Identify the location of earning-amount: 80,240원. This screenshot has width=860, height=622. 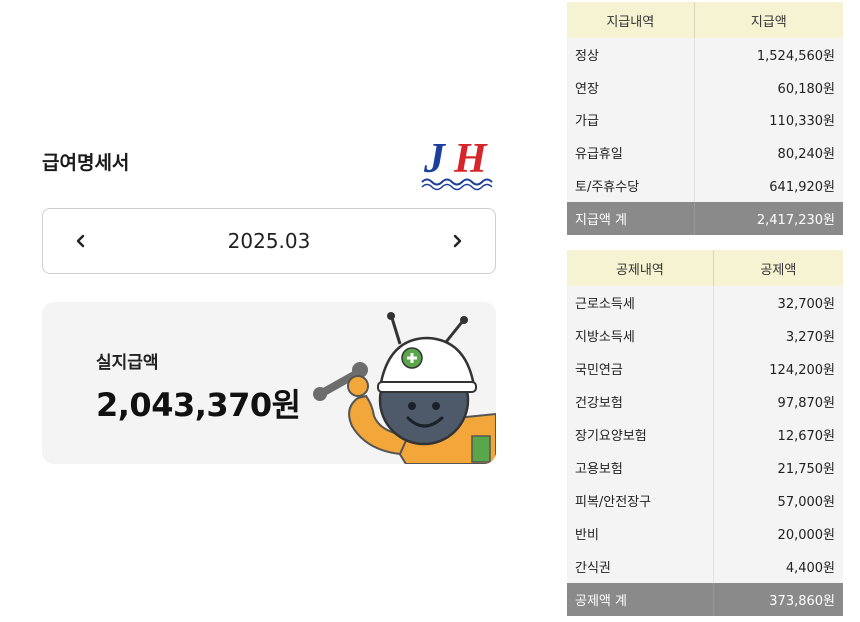
(768, 153).